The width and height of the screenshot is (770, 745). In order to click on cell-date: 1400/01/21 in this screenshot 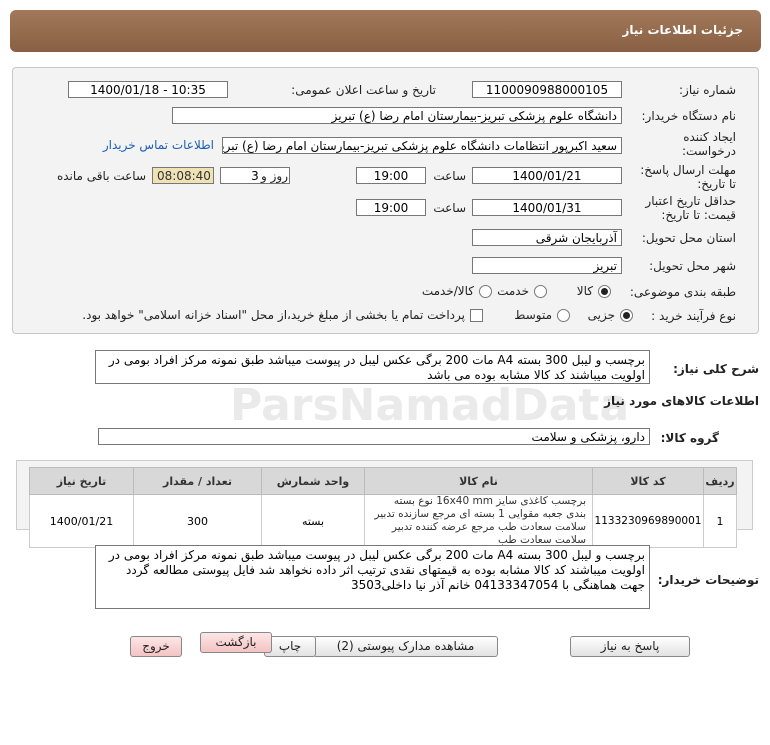, I will do `click(81, 521)`.